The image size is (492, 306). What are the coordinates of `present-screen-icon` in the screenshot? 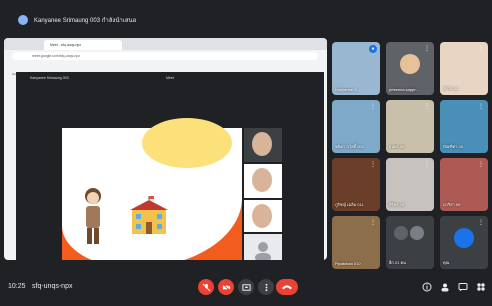 It's located at (246, 287).